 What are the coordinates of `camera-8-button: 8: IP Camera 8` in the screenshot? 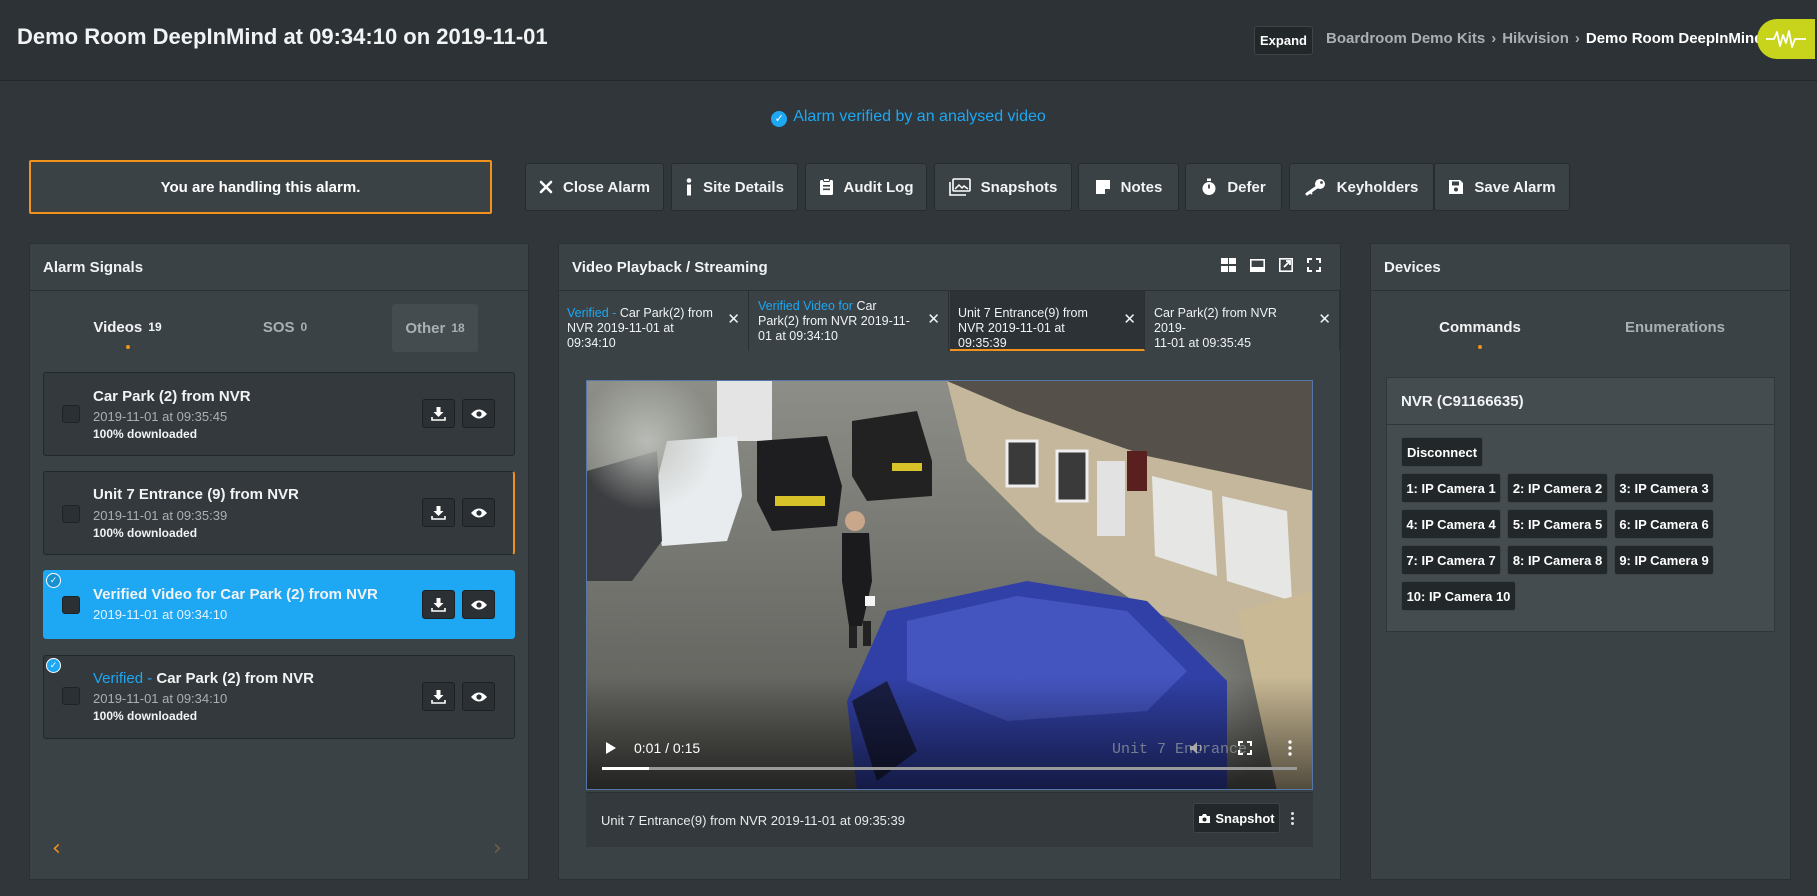 It's located at (1557, 560).